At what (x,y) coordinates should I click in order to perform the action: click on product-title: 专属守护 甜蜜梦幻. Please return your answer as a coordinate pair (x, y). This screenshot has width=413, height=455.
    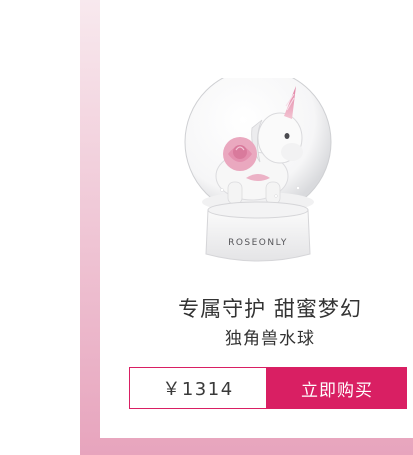
    Looking at the image, I should click on (270, 309).